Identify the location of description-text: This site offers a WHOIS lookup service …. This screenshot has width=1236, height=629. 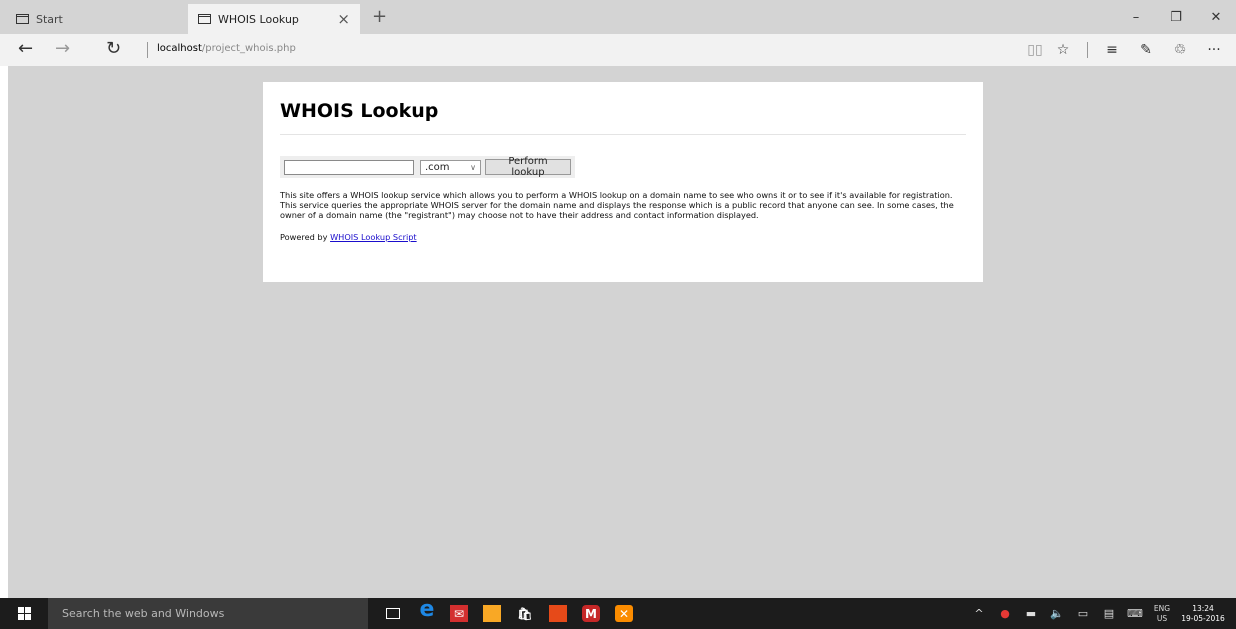
(617, 205).